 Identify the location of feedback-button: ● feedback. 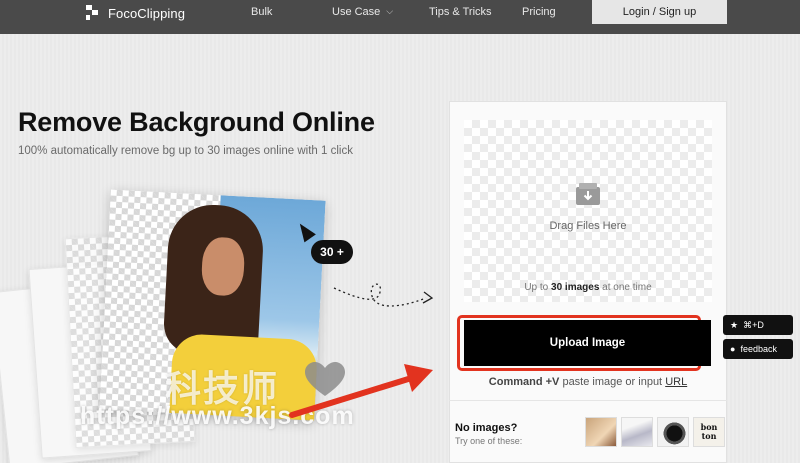
(758, 349).